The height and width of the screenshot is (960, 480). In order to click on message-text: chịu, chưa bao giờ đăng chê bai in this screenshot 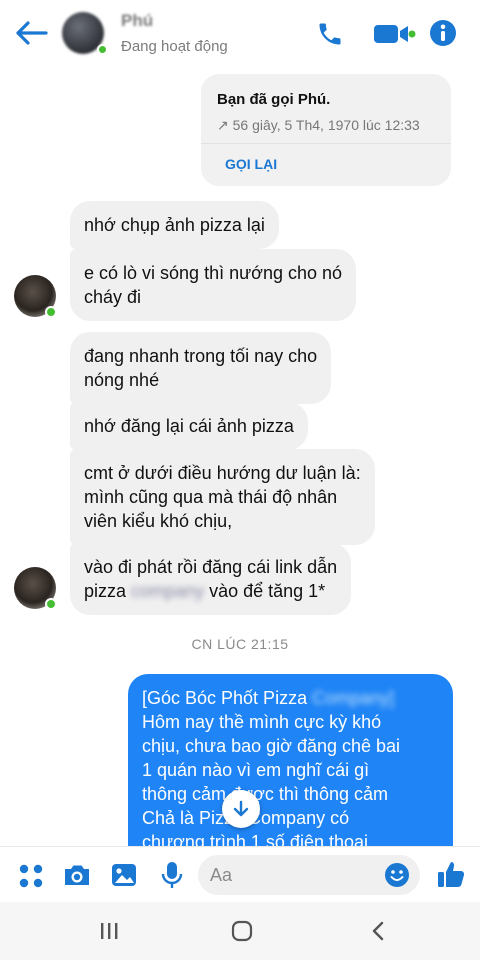, I will do `click(271, 746)`.